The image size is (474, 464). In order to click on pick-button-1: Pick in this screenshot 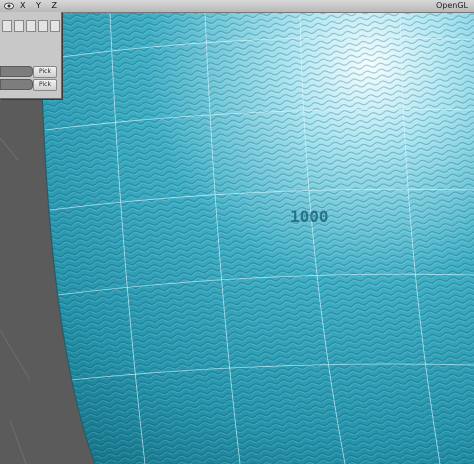, I will do `click(45, 72)`.